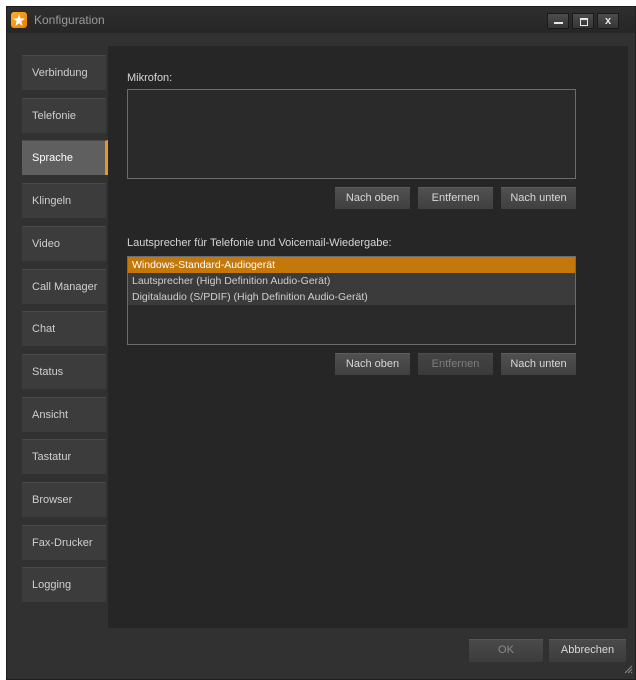  I want to click on cancel-button: Abbrechen, so click(587, 650).